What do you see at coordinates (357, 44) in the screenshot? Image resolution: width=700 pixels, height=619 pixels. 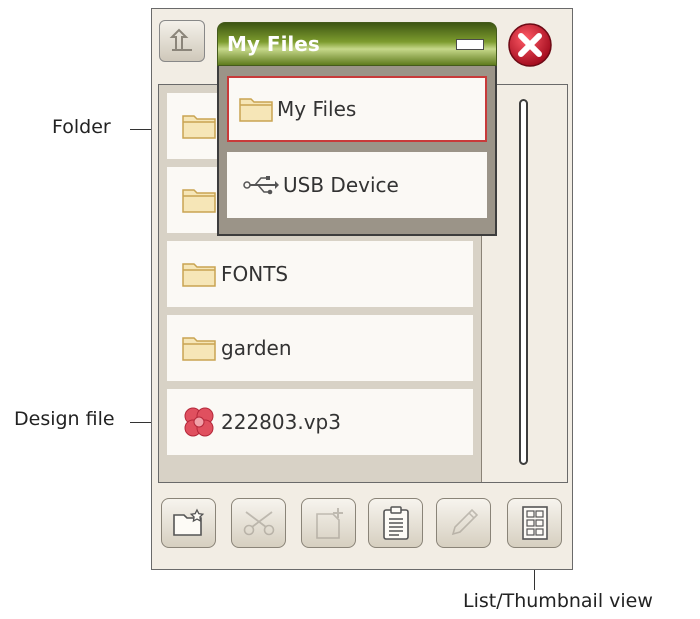 I see `location-dropdown: My Files` at bounding box center [357, 44].